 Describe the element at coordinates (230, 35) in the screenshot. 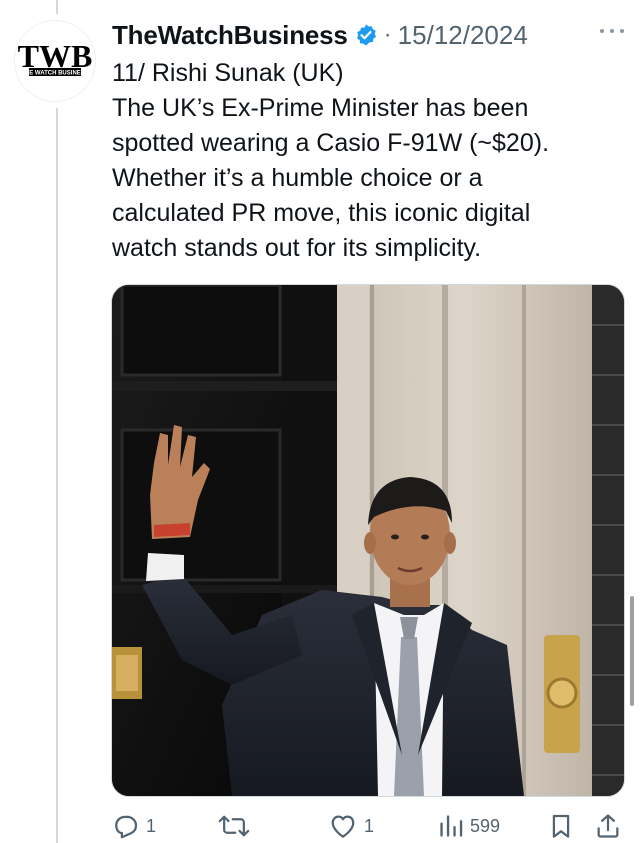

I see `author-display-name: TheWatchBusiness` at that location.